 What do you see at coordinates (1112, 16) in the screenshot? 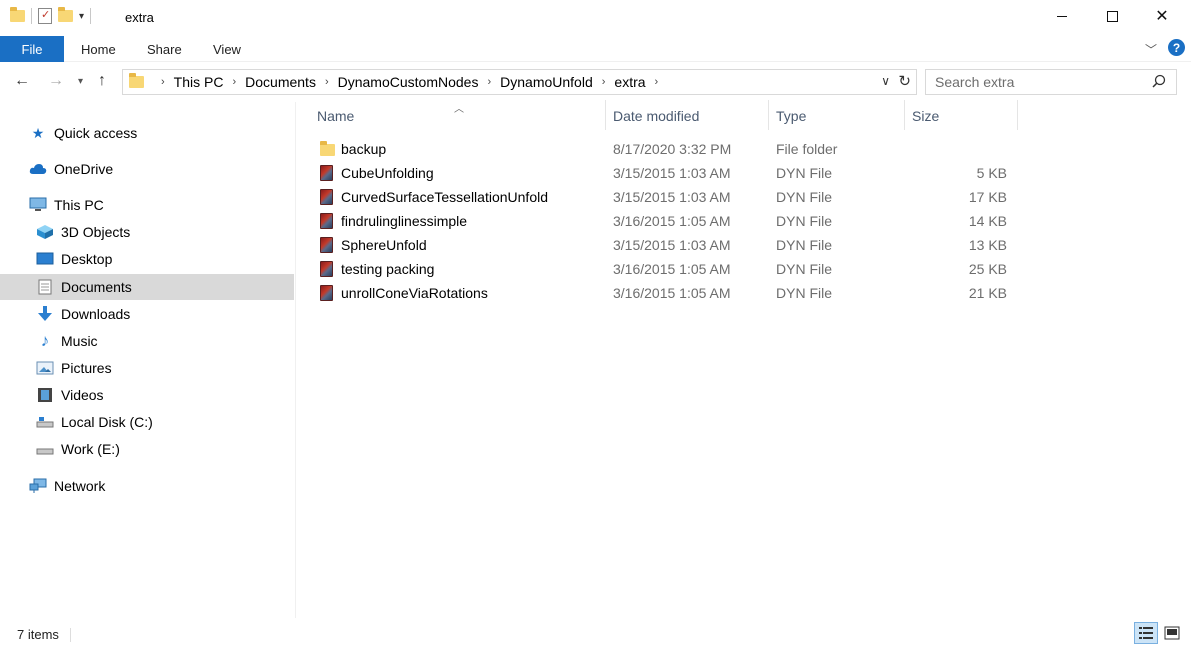
I see `maximize-button` at bounding box center [1112, 16].